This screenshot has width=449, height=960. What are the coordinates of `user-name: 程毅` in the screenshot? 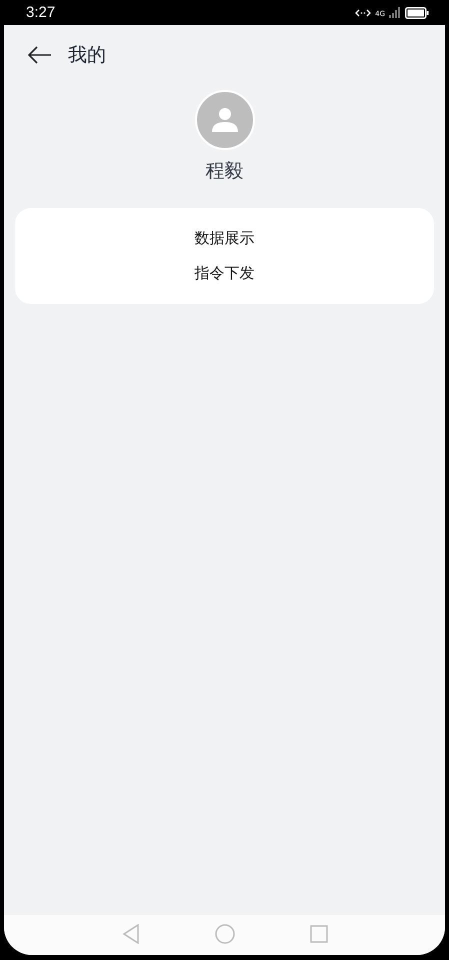 It's located at (225, 171).